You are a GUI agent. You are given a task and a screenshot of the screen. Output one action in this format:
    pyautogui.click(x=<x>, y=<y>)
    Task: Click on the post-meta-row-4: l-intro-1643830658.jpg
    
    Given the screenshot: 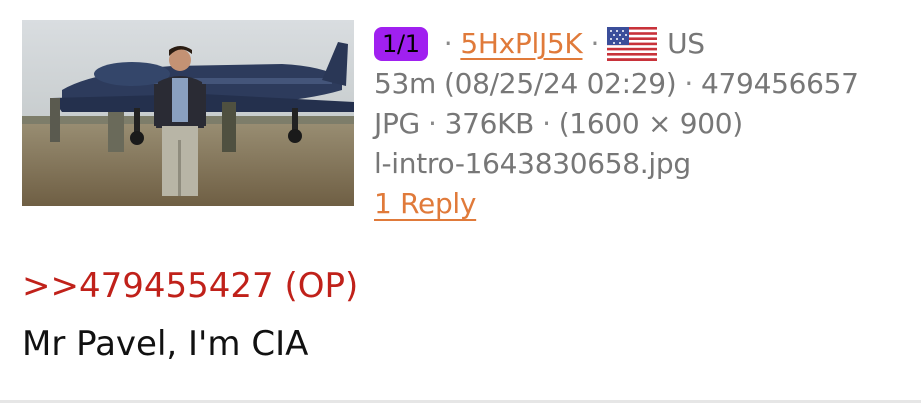 What is the action you would take?
    pyautogui.click(x=616, y=164)
    